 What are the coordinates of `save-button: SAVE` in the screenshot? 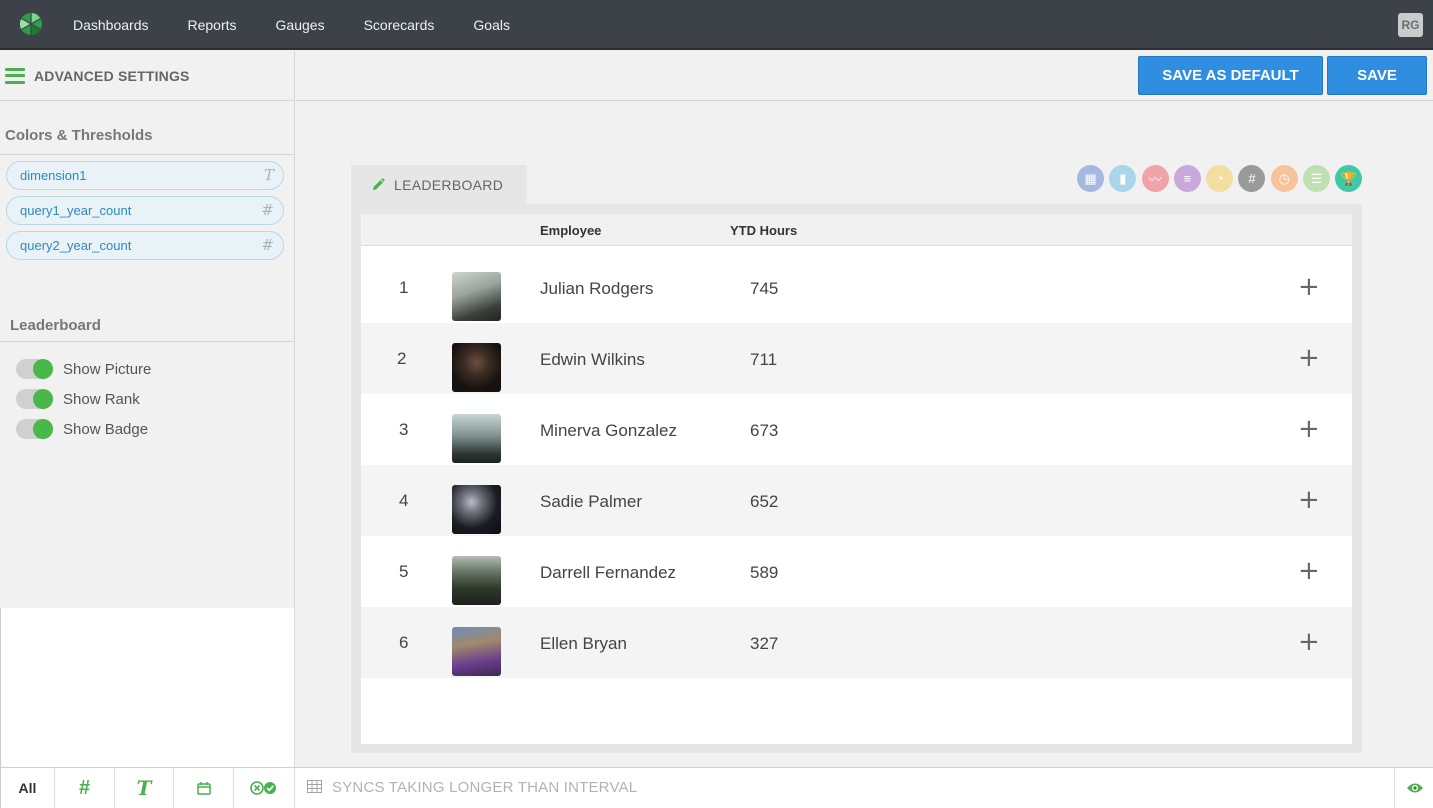 It's located at (1377, 75).